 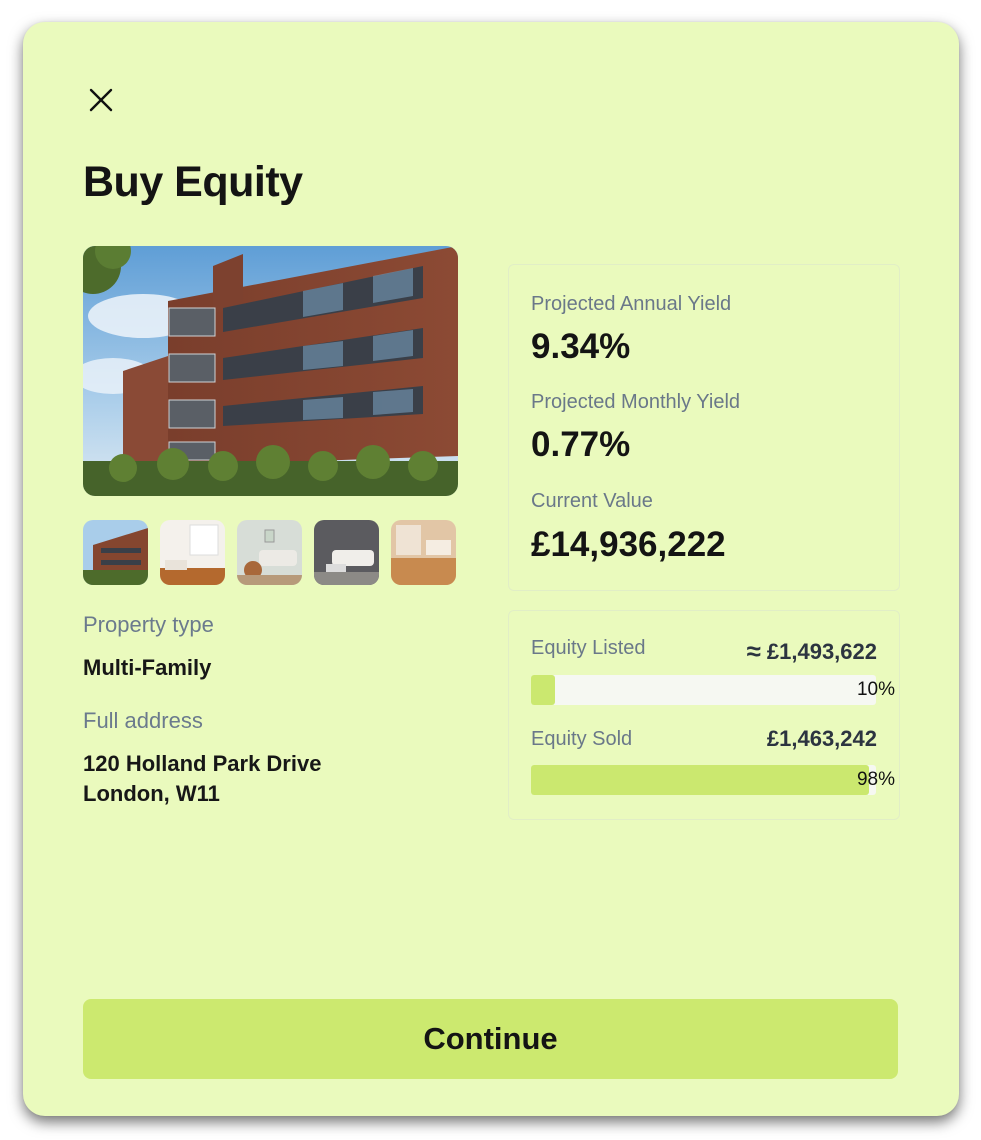 I want to click on equity-sold-percent: 98%, so click(x=875, y=779).